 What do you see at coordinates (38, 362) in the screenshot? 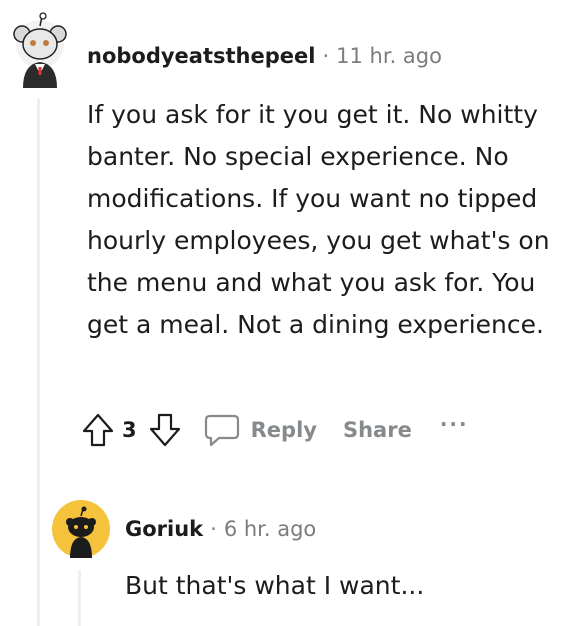
I see `thread-line` at bounding box center [38, 362].